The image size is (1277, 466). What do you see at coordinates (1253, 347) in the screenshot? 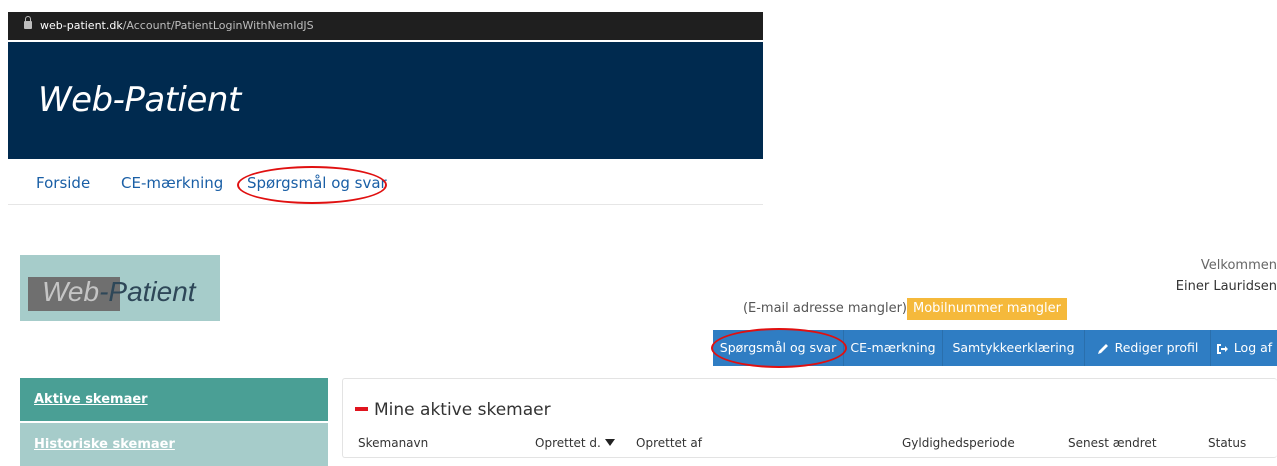
I see `nav-logout-label: Log af` at bounding box center [1253, 347].